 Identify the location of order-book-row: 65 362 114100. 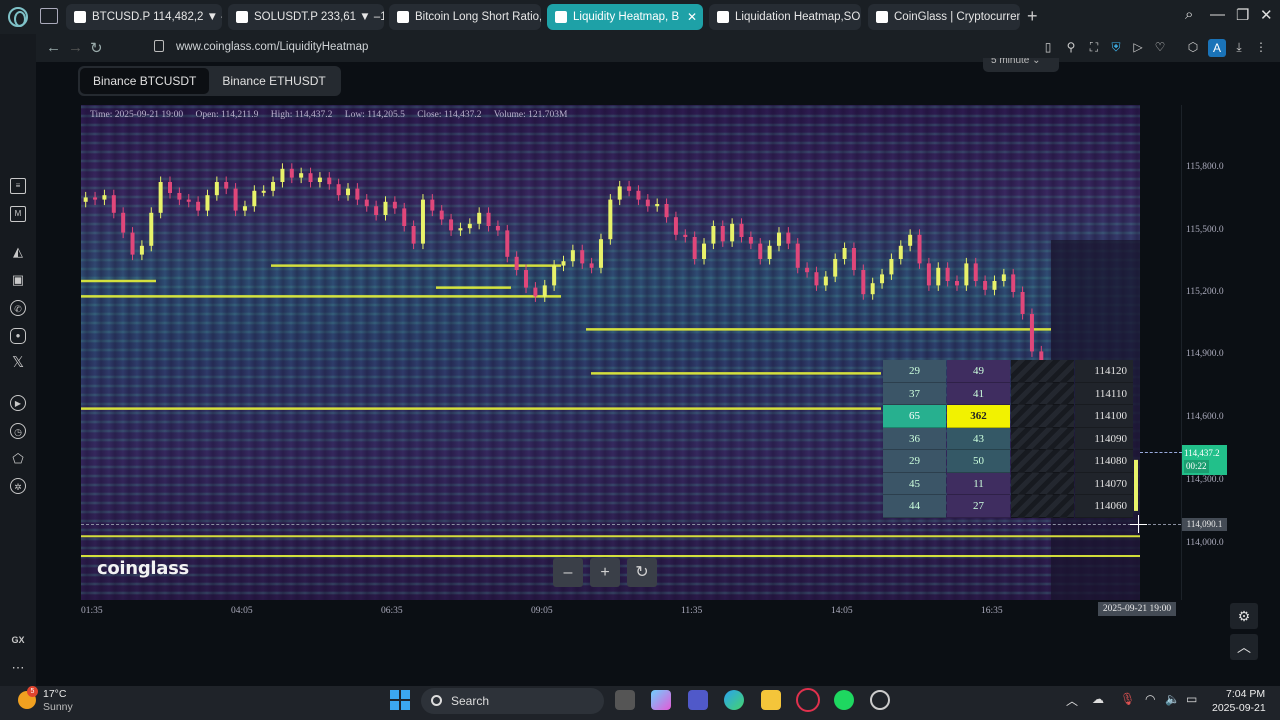
(1008, 416).